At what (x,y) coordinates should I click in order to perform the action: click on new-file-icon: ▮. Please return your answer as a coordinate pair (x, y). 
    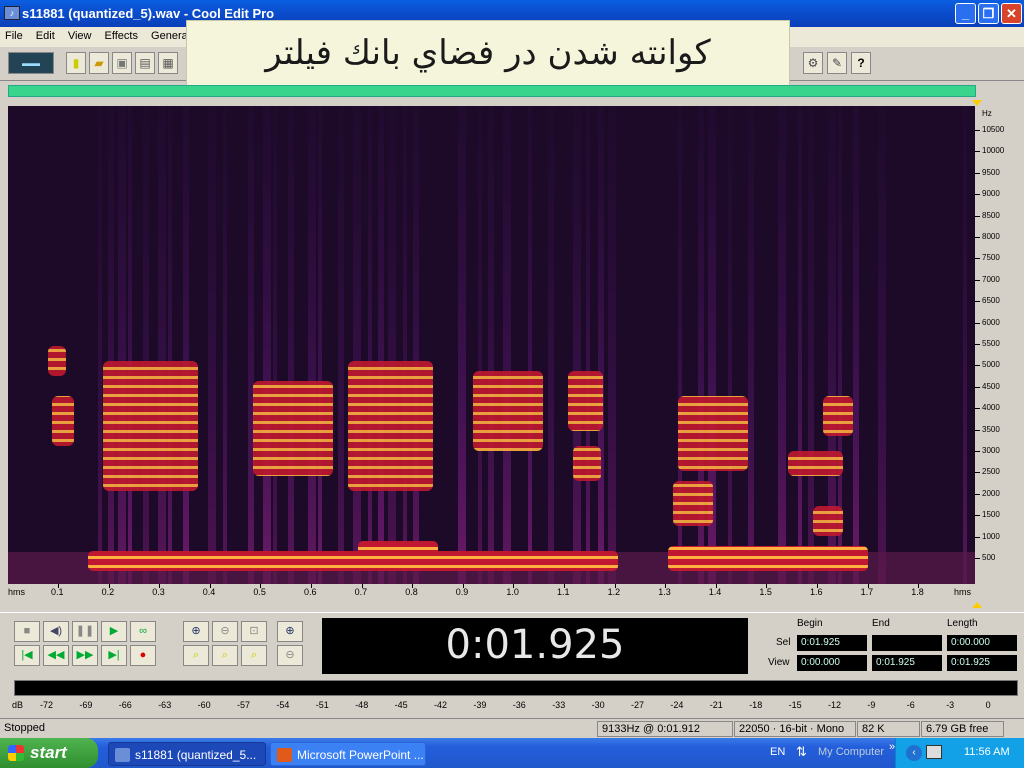
    Looking at the image, I should click on (76, 63).